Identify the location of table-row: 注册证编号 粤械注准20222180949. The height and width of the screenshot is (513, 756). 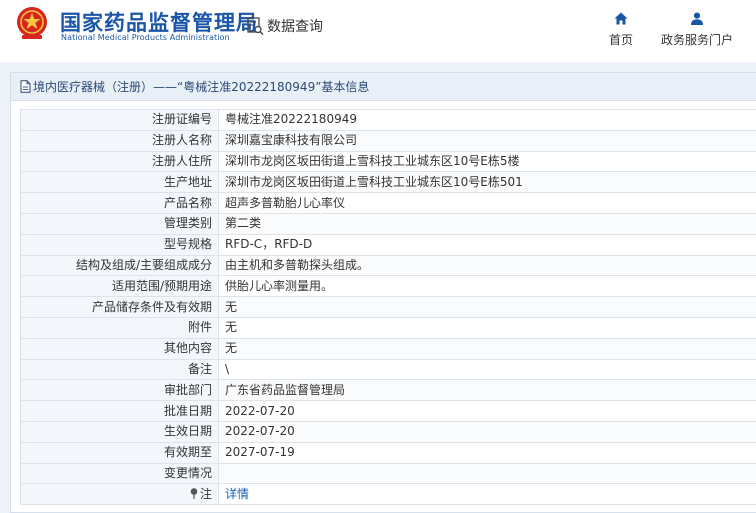
(388, 120).